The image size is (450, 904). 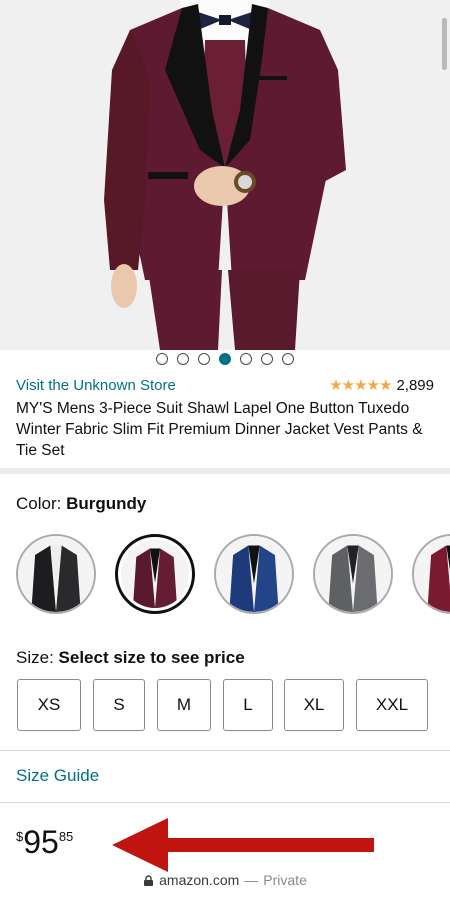 I want to click on color-label: Color:, so click(x=39, y=503).